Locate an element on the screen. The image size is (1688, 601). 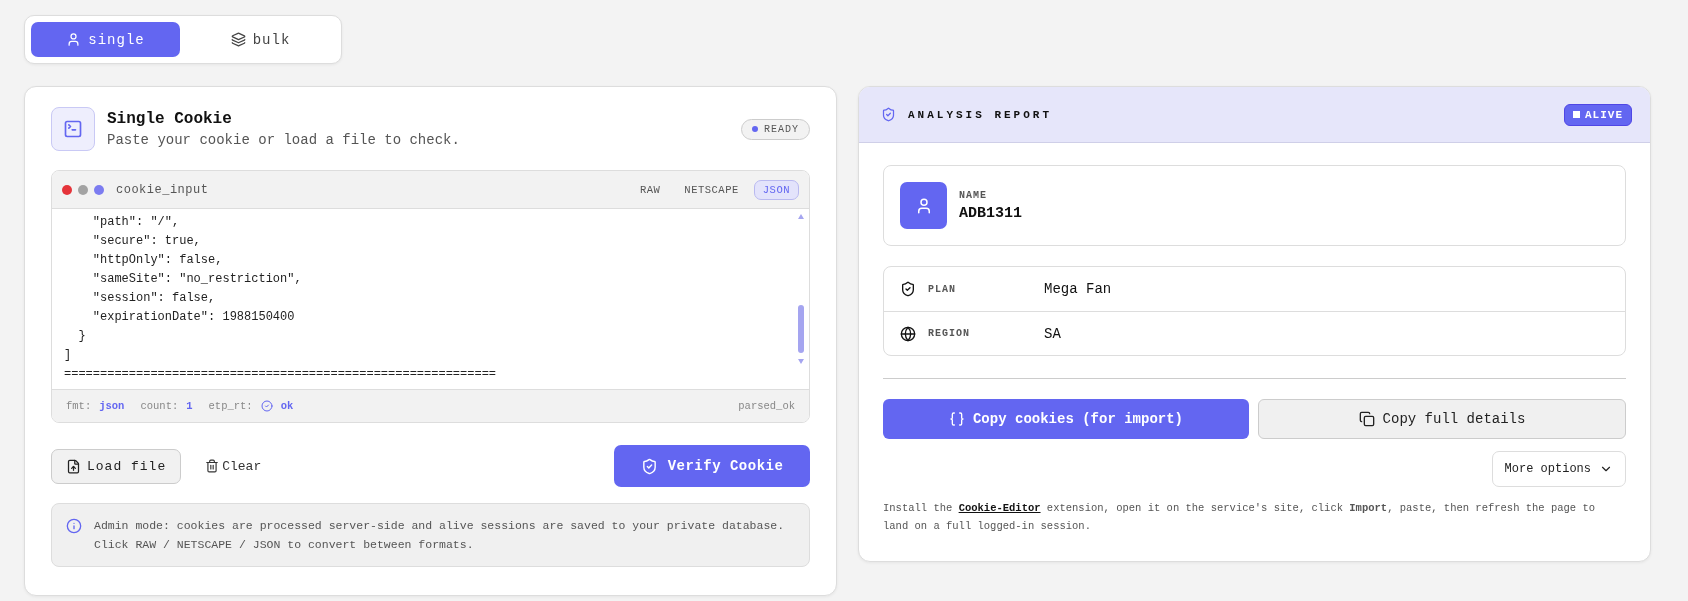
check-circle-icon is located at coordinates (266, 406).